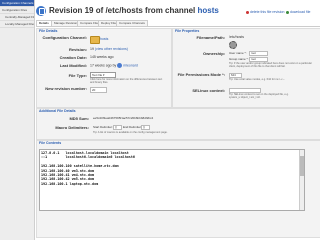 This screenshot has height=240, width=320. Describe the element at coordinates (120, 65) in the screenshot. I see `user-icon` at that location.